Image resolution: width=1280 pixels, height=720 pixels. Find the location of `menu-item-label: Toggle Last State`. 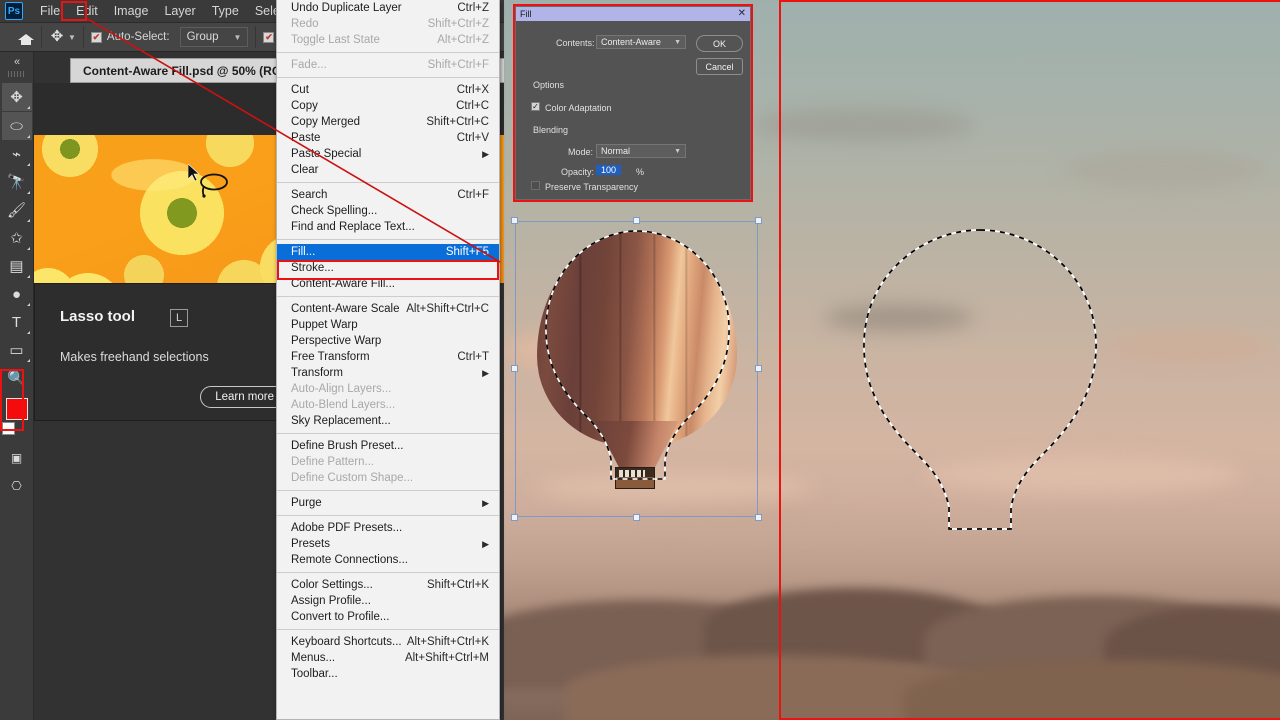

menu-item-label: Toggle Last State is located at coordinates (335, 40).